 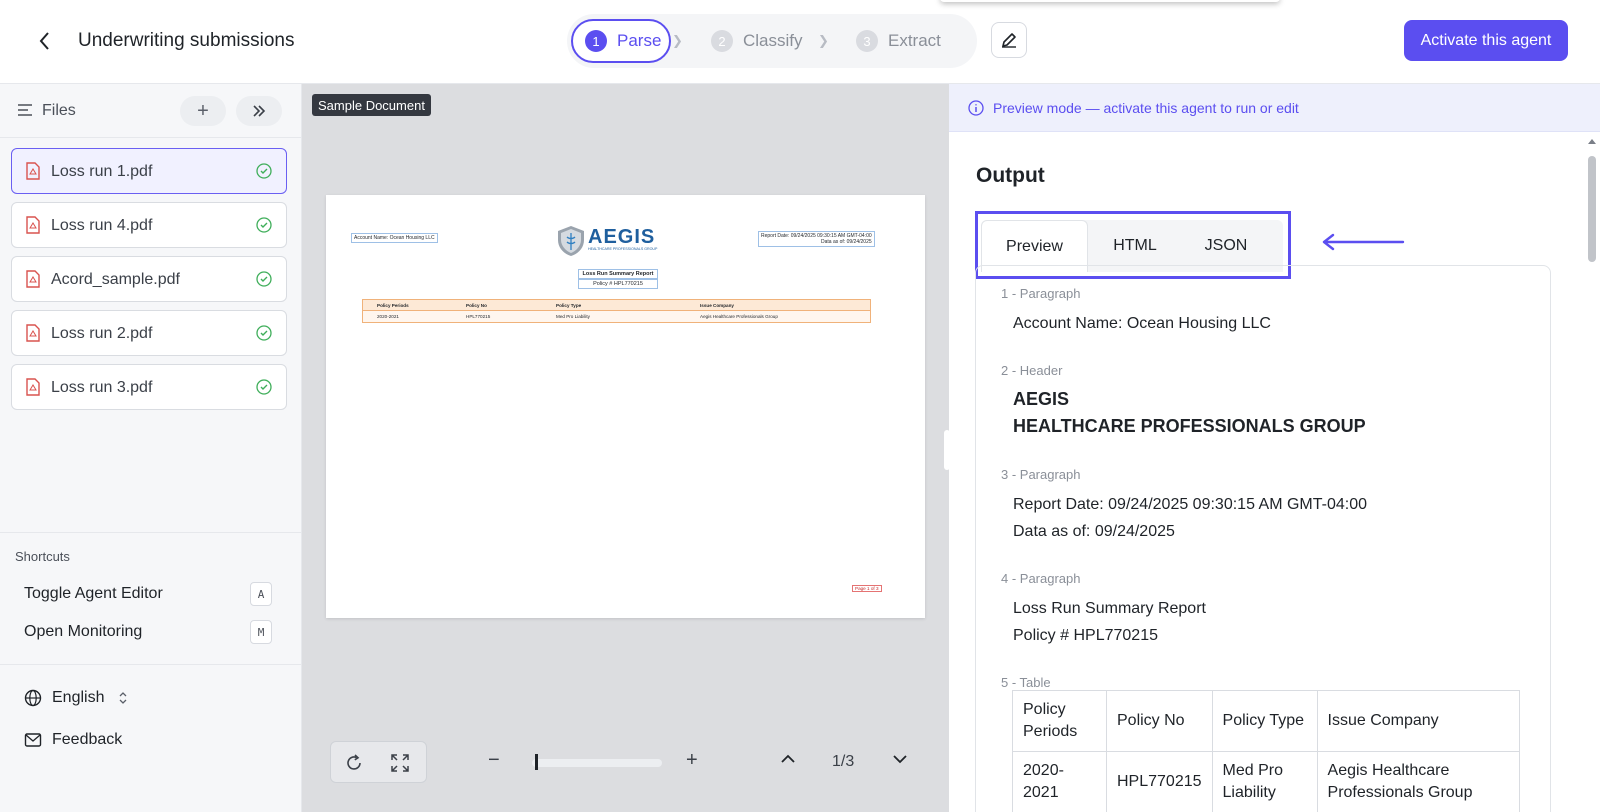 I want to click on rotate-icon, so click(x=354, y=762).